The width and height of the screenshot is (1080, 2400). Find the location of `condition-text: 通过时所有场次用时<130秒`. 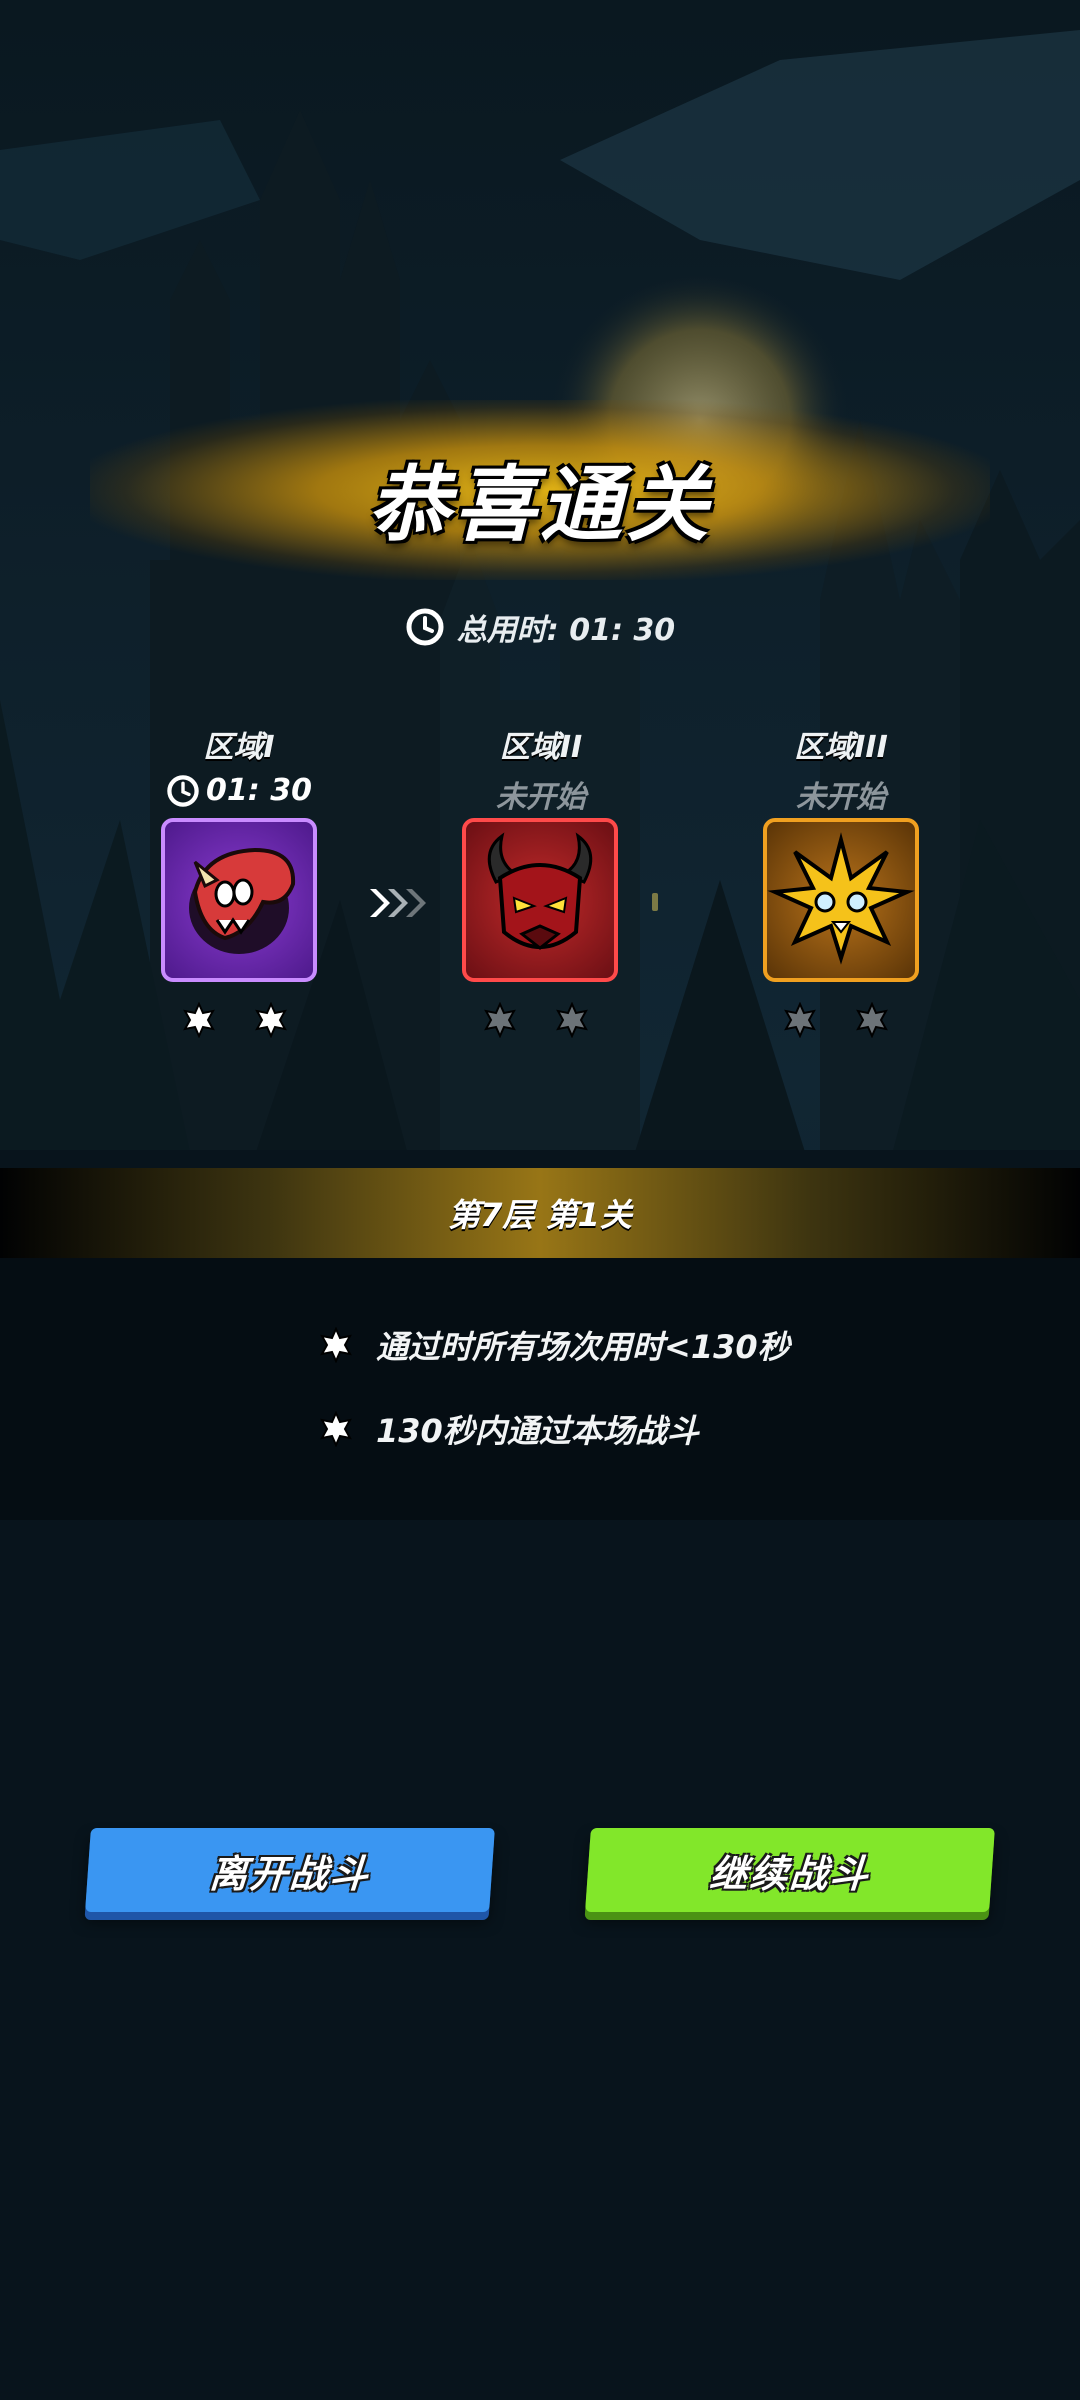

condition-text: 通过时所有场次用时<130秒 is located at coordinates (583, 1347).